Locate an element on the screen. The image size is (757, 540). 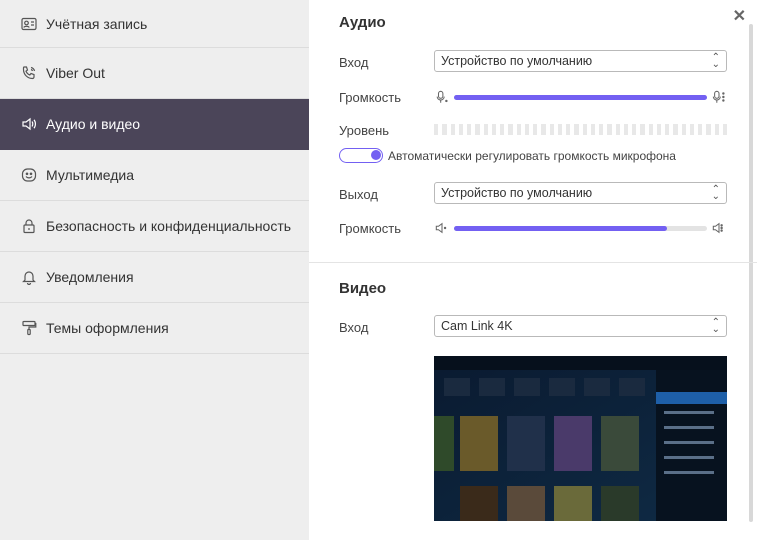
lock-icon is located at coordinates (29, 226).